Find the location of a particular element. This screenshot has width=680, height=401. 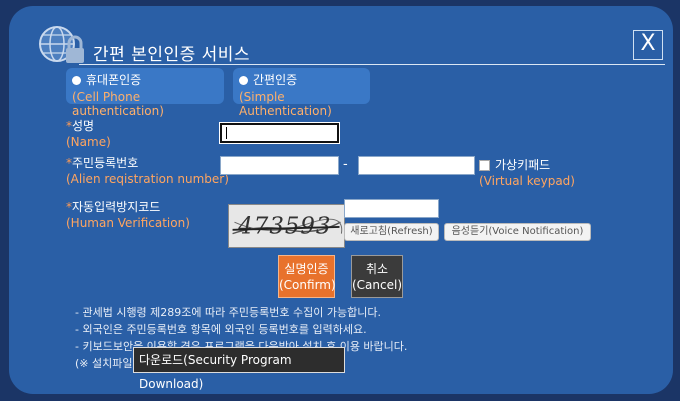

rrn-second-input is located at coordinates (416, 165).